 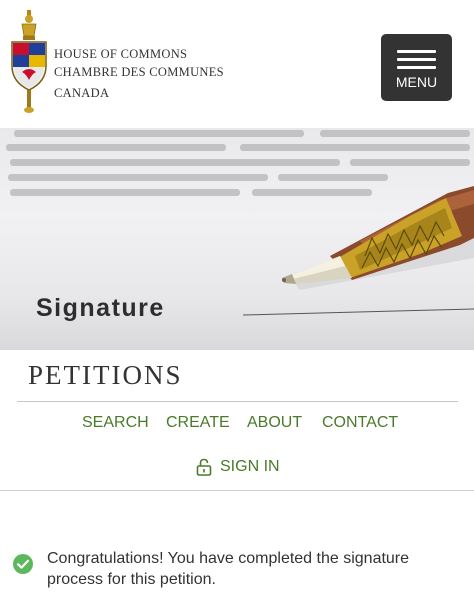 What do you see at coordinates (274, 423) in the screenshot?
I see `nav-about: ABOUT` at bounding box center [274, 423].